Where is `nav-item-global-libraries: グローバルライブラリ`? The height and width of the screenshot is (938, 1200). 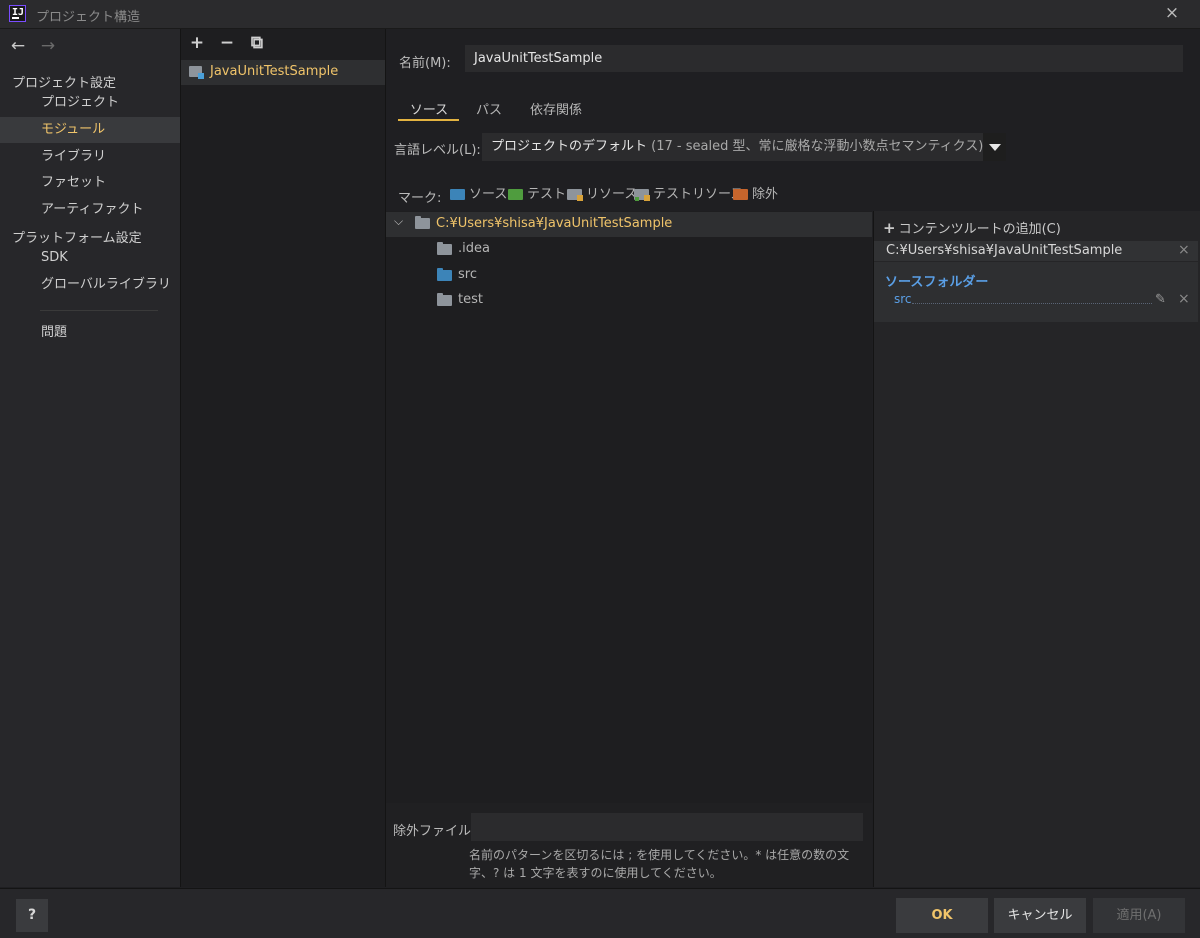
nav-item-global-libraries: グローバルライブラリ is located at coordinates (90, 285).